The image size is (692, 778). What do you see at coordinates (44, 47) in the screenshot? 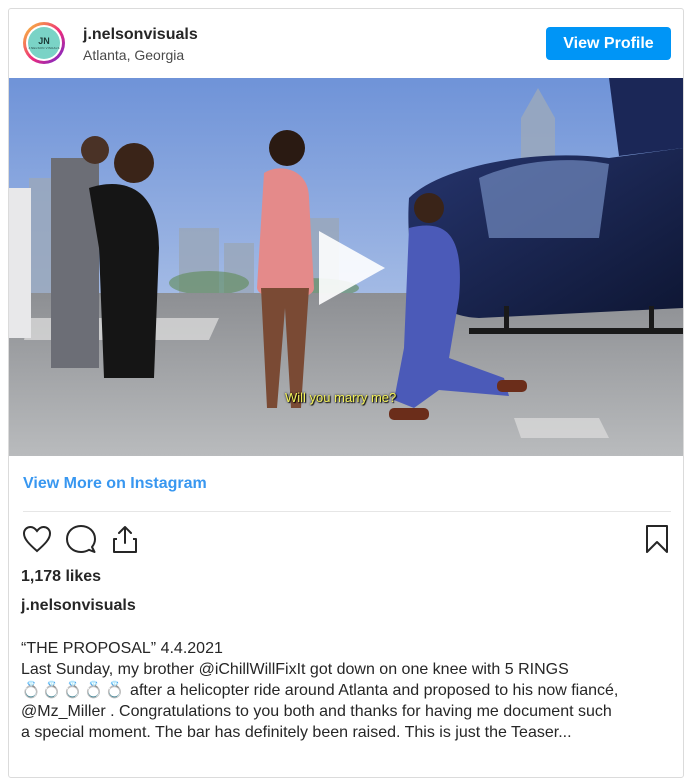
I see `avatar-subtext: J.NELSON VISUALS` at bounding box center [44, 47].